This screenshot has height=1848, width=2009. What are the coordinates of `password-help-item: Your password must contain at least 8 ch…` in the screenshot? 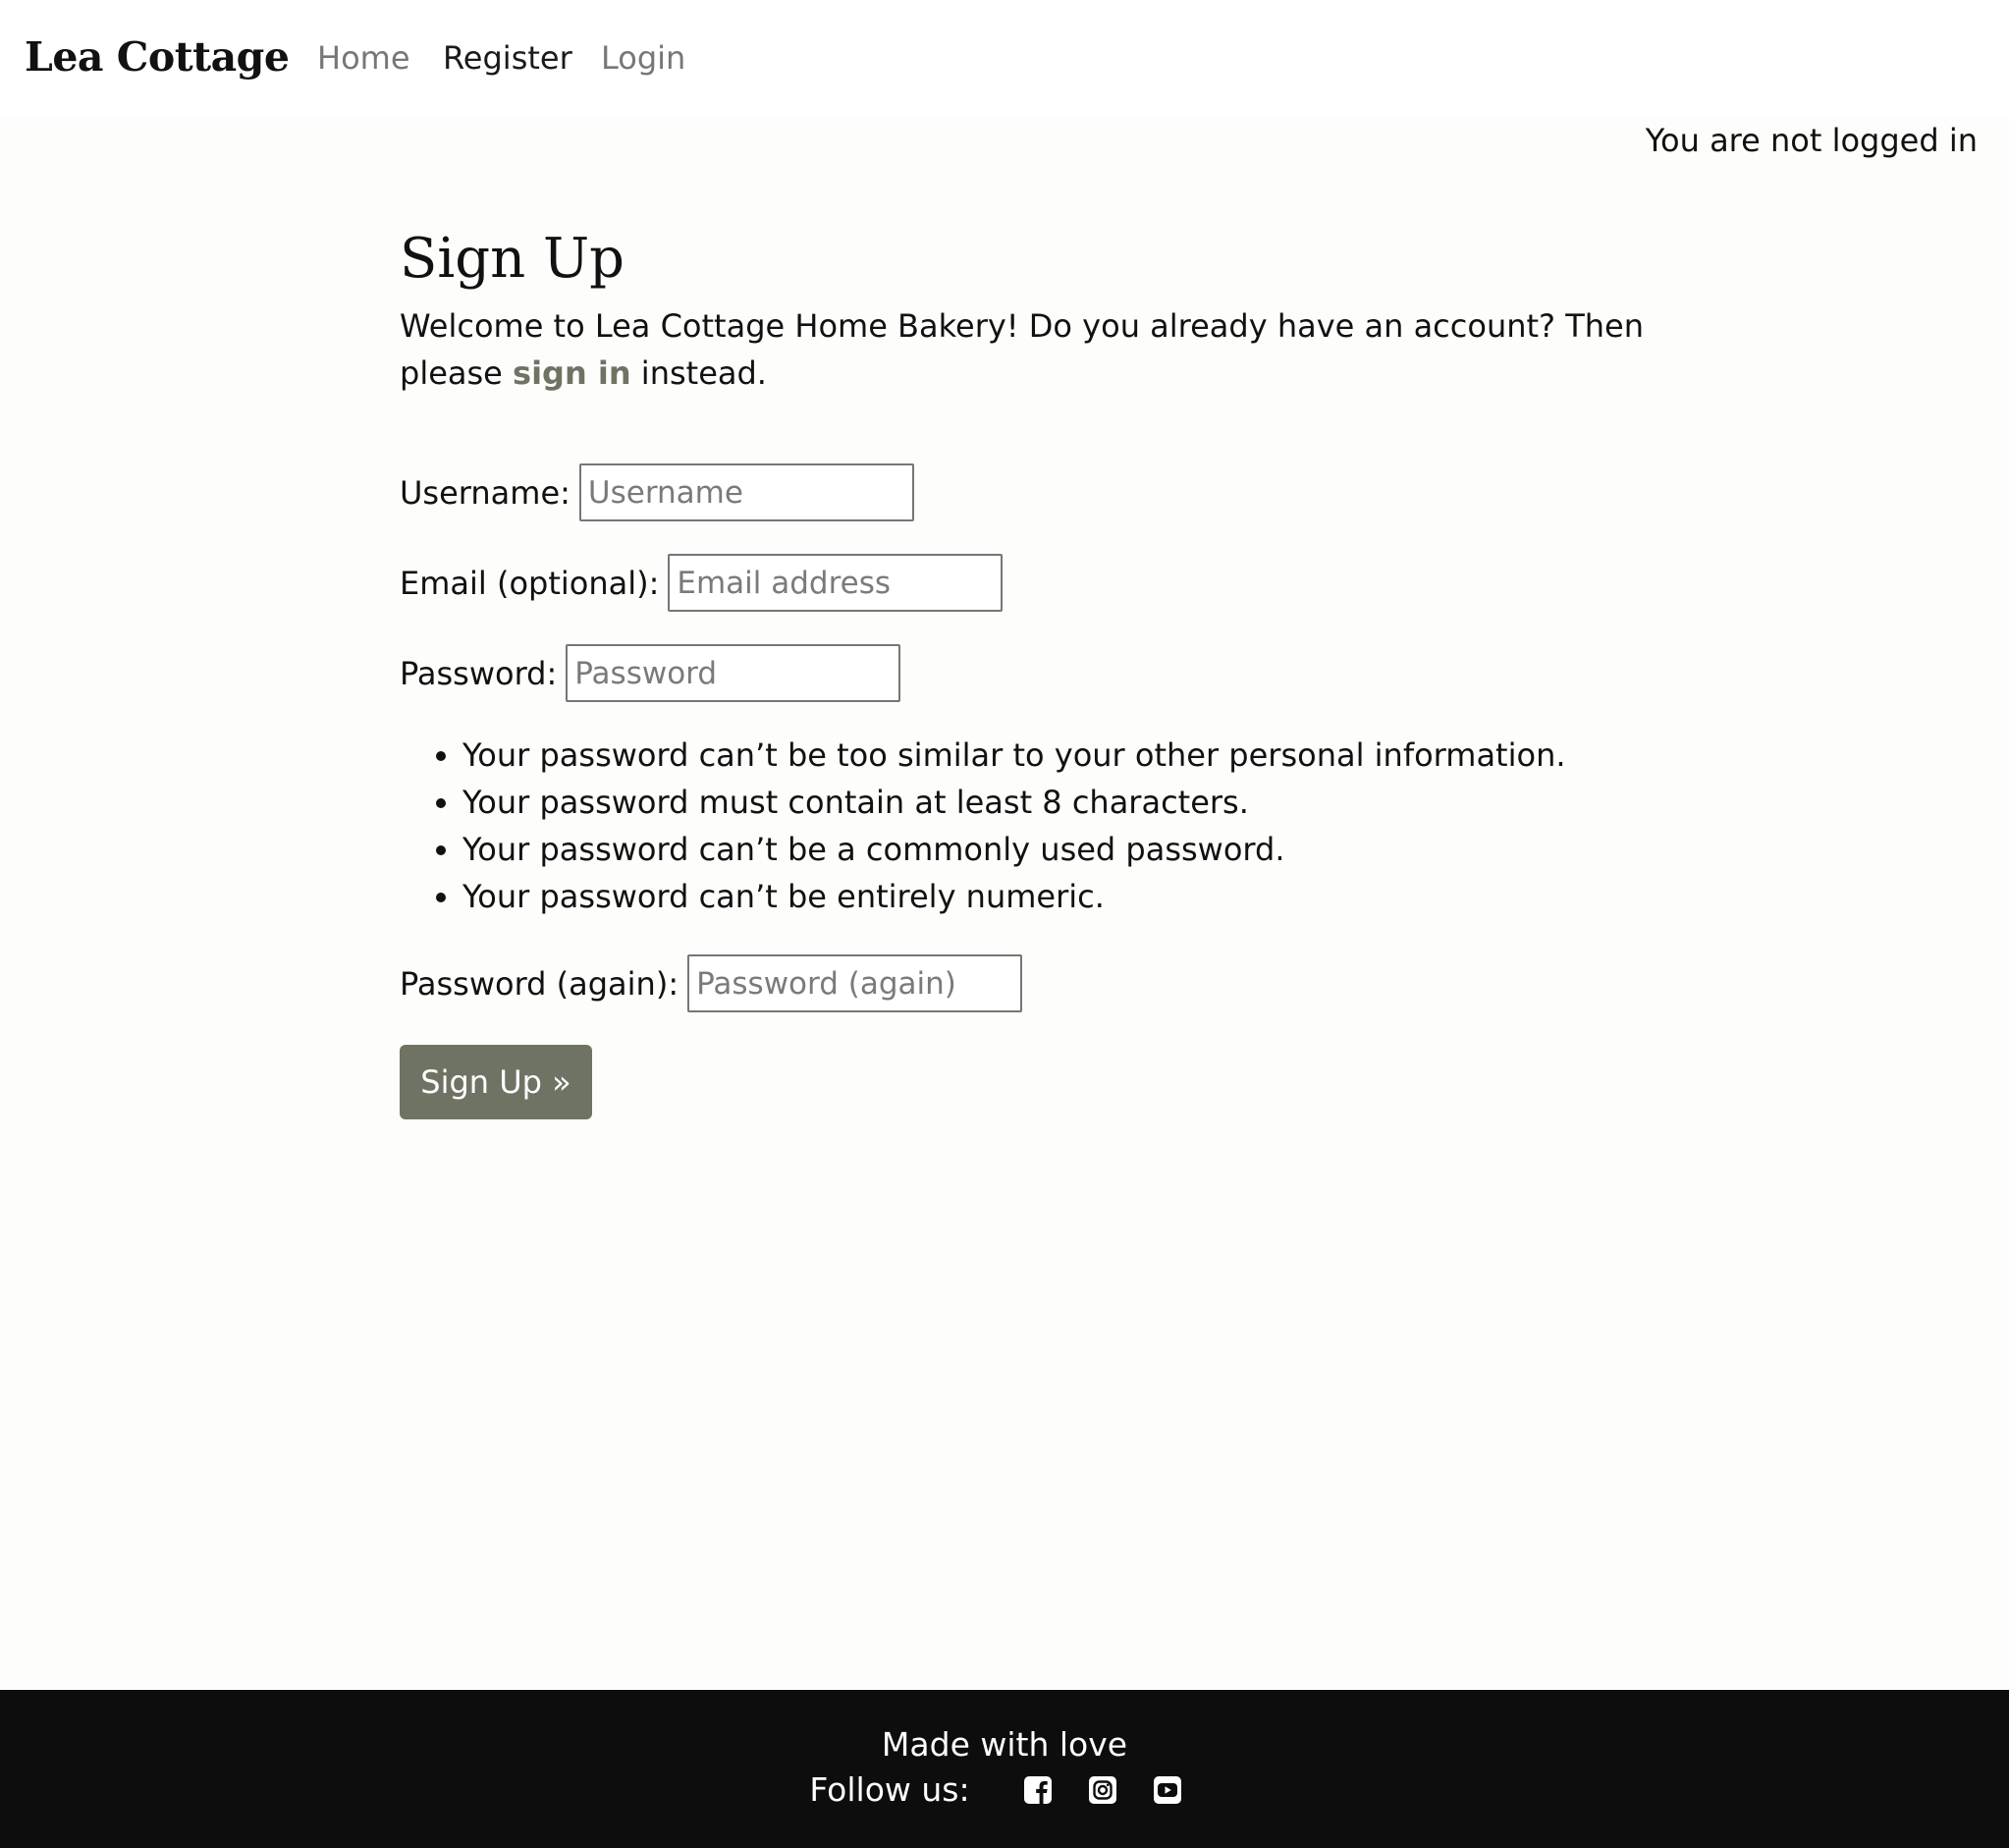 It's located at (1014, 803).